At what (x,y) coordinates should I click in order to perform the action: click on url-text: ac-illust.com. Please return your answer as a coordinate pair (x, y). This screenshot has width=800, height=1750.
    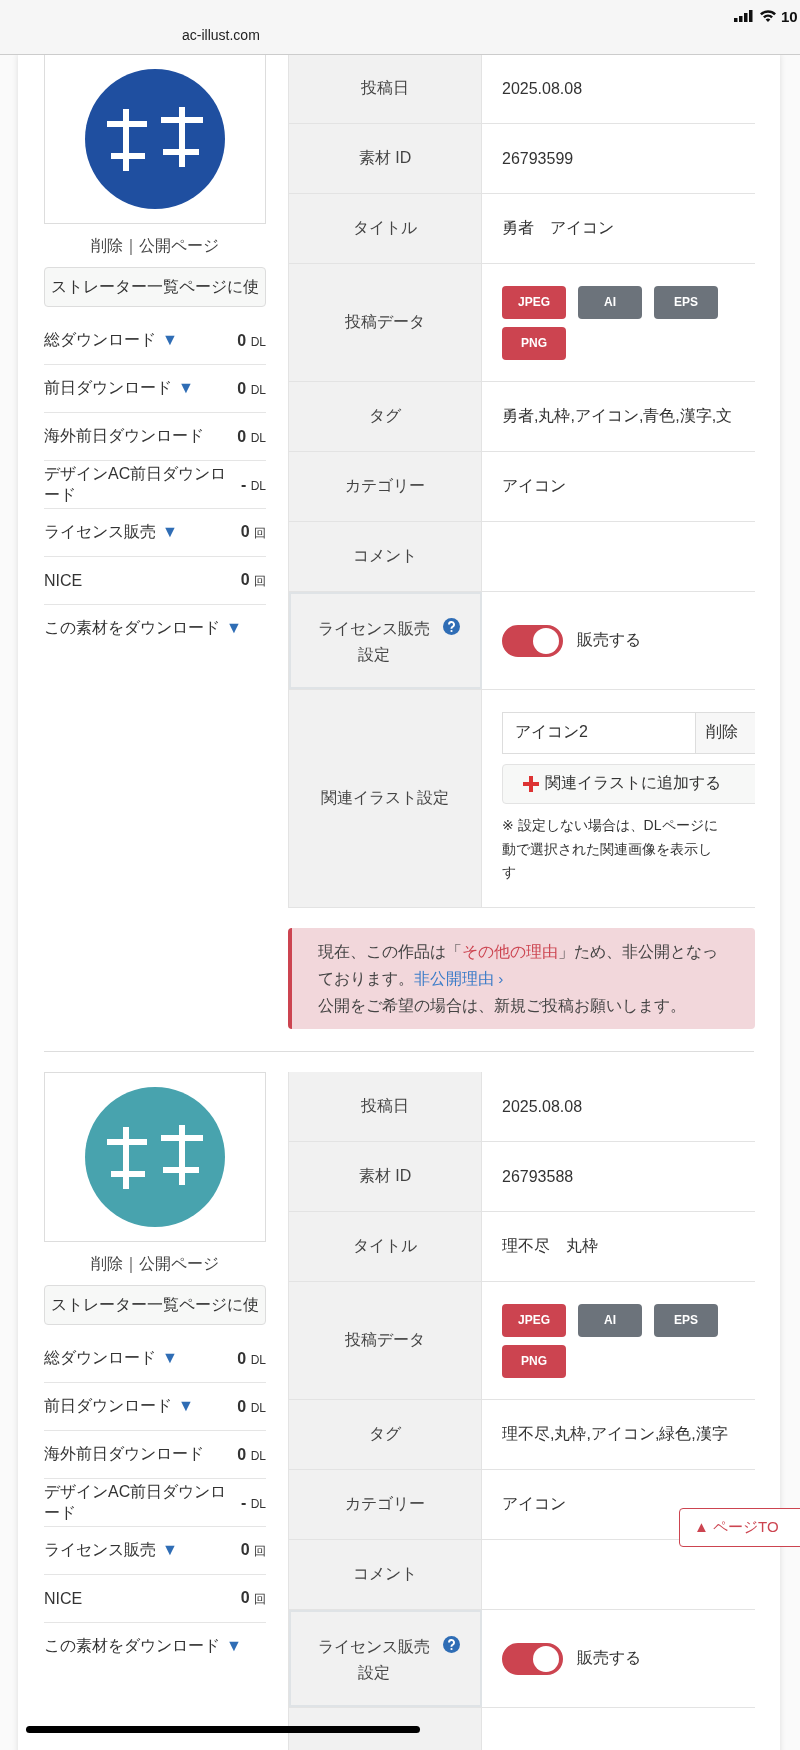
    Looking at the image, I should click on (221, 35).